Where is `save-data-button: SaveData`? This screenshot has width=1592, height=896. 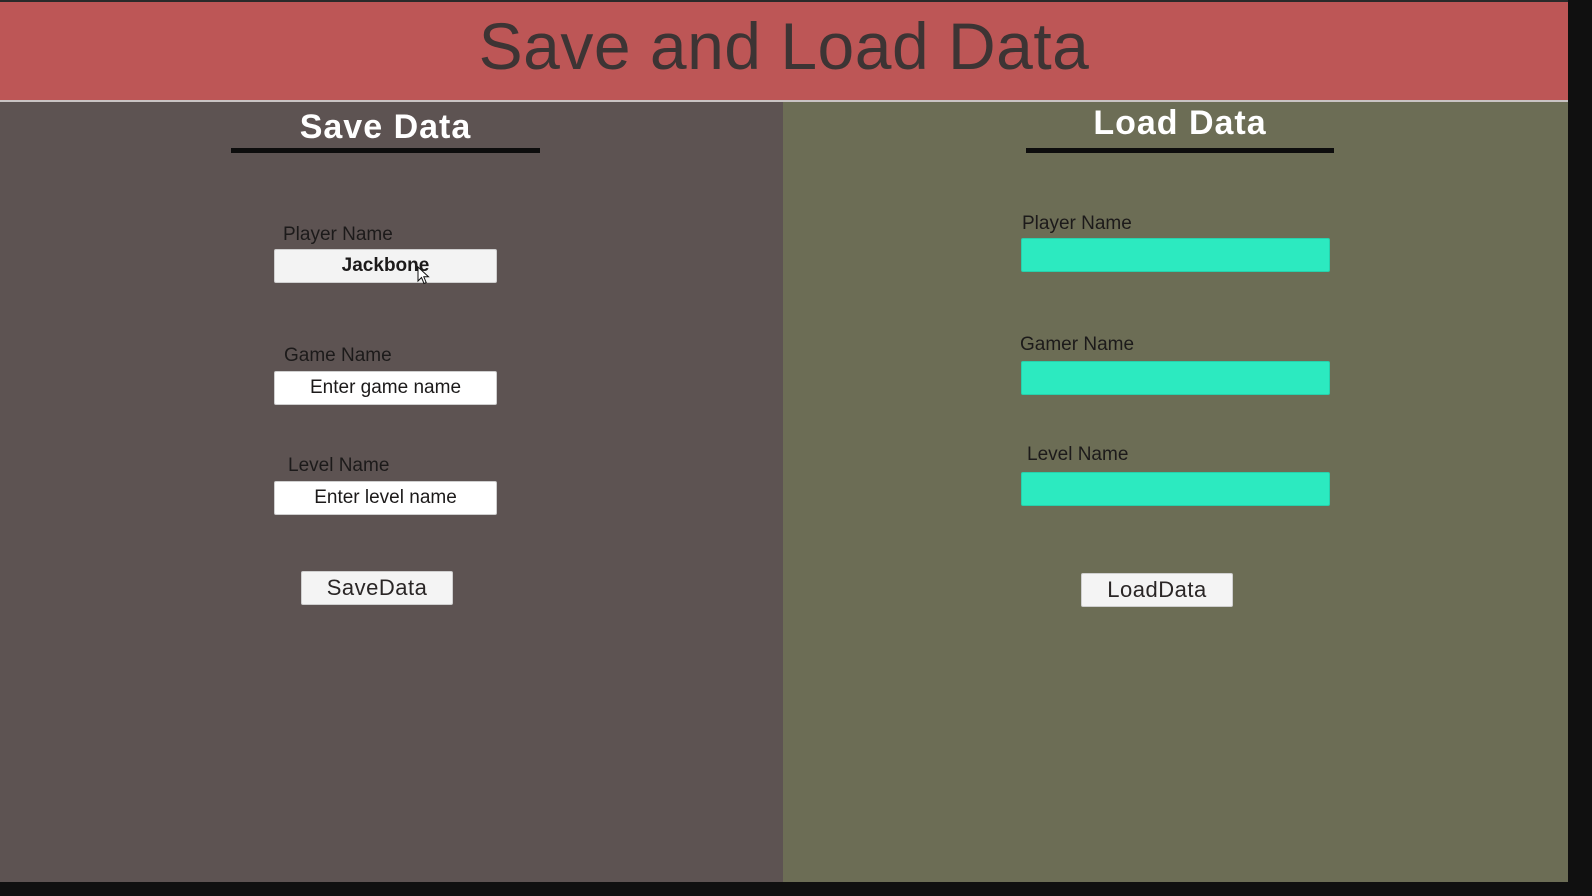
save-data-button: SaveData is located at coordinates (377, 588).